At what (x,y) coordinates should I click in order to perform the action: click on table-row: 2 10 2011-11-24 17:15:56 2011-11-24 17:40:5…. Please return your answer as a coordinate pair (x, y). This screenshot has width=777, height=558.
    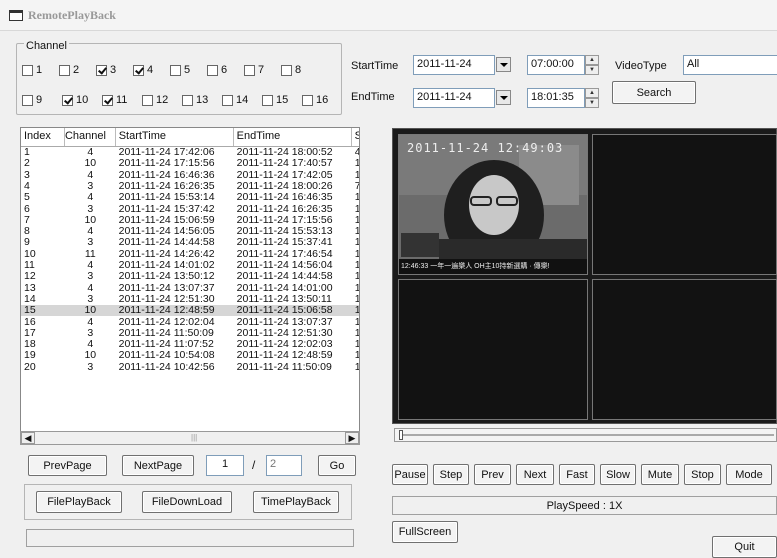
    Looking at the image, I should click on (190, 163).